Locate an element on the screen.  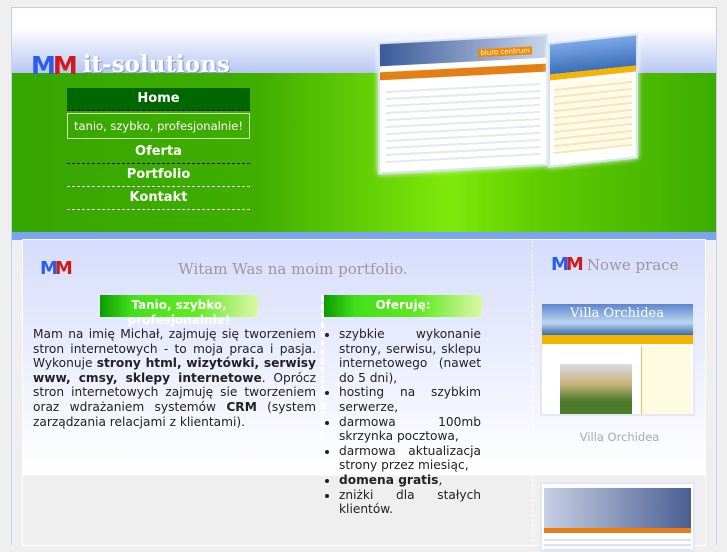
right-heading: Oferuję: is located at coordinates (403, 306).